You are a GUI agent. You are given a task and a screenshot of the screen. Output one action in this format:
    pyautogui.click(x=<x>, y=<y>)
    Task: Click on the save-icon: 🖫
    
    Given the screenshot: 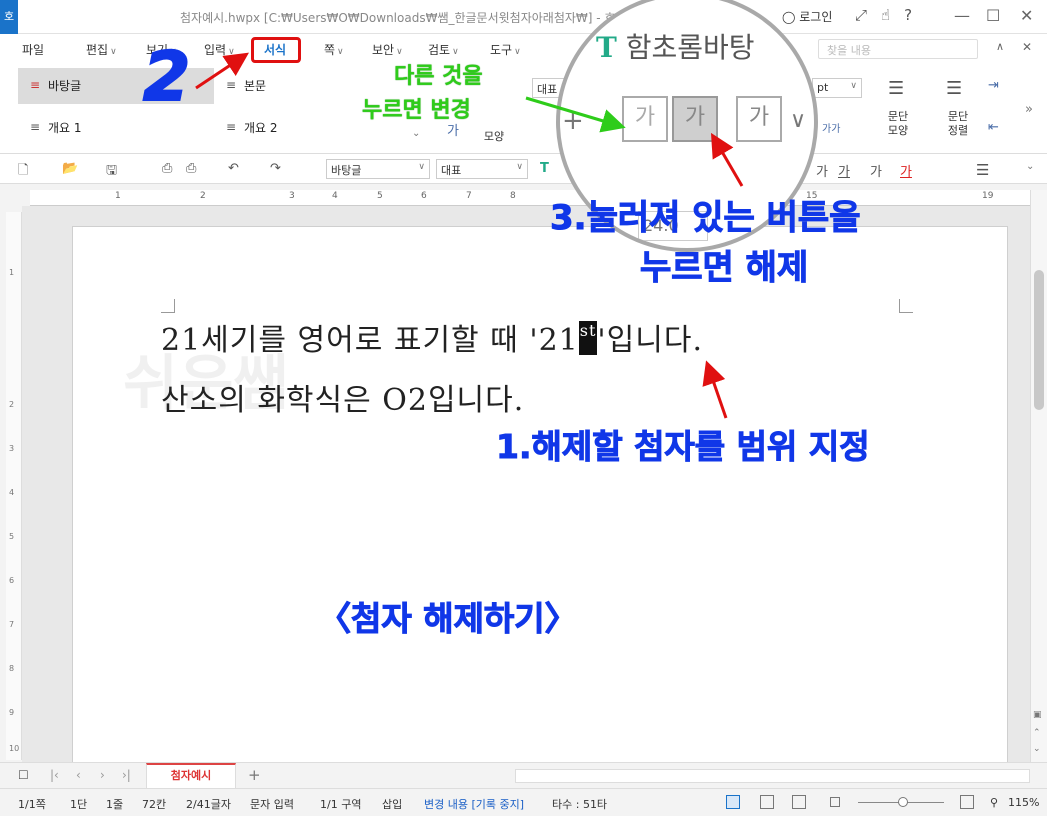 What is the action you would take?
    pyautogui.click(x=111, y=172)
    